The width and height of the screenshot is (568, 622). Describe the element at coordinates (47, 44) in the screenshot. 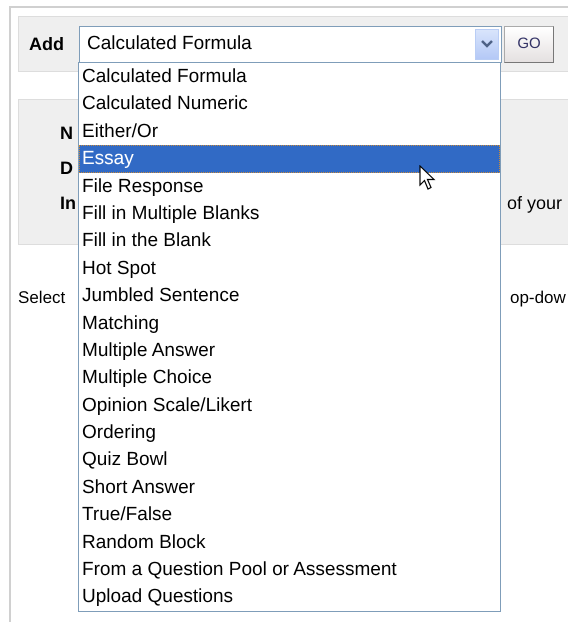

I see `add-label: Add` at that location.